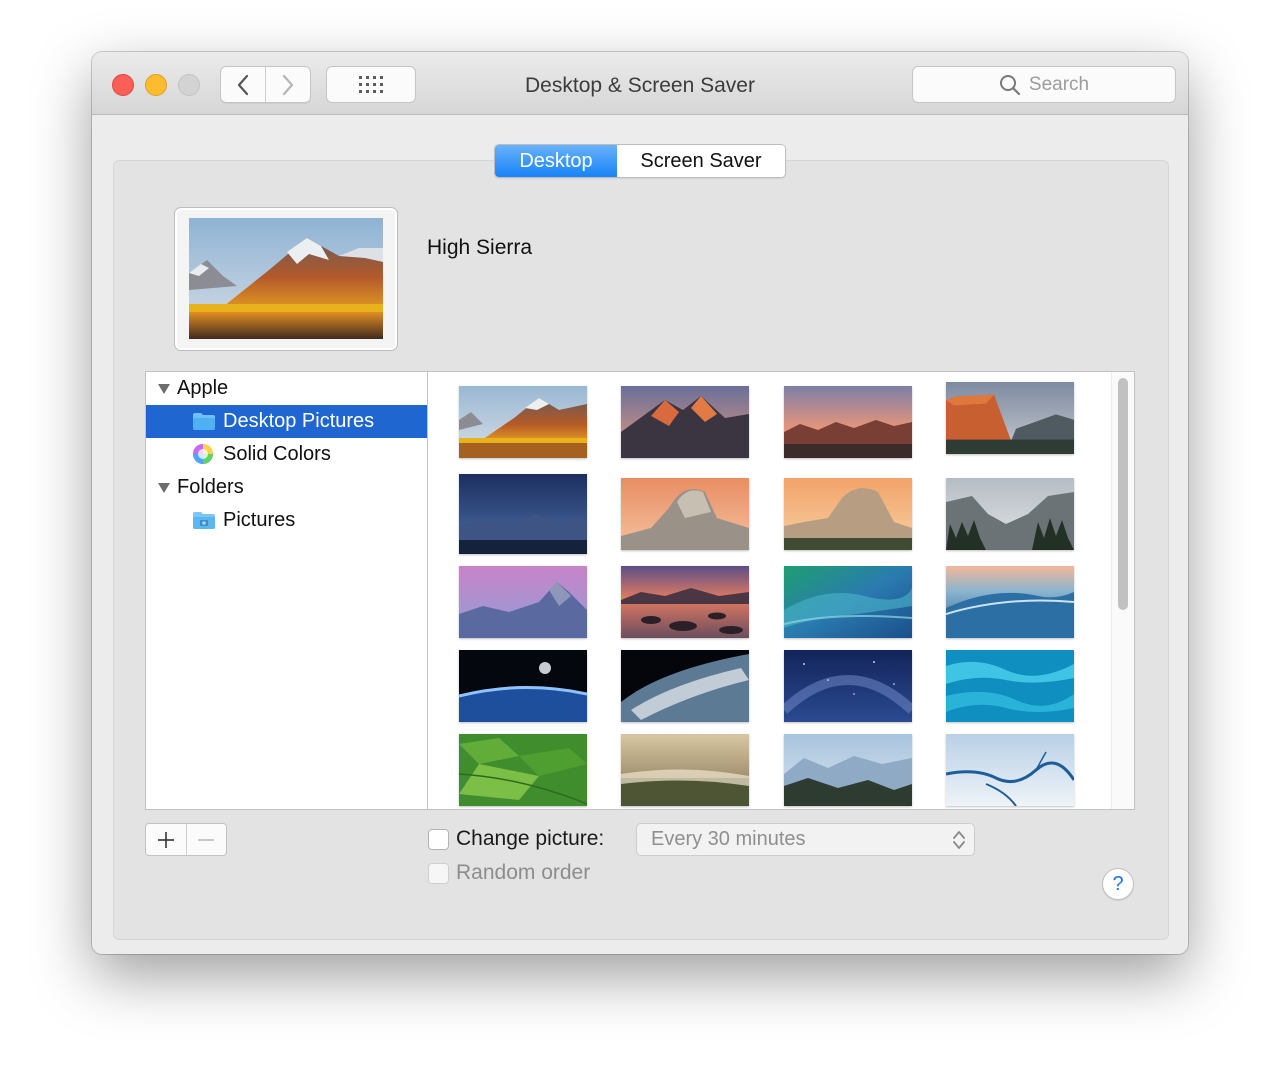 The image size is (1280, 1086). Describe the element at coordinates (259, 520) in the screenshot. I see `sidebar-item-label: Pictures` at that location.